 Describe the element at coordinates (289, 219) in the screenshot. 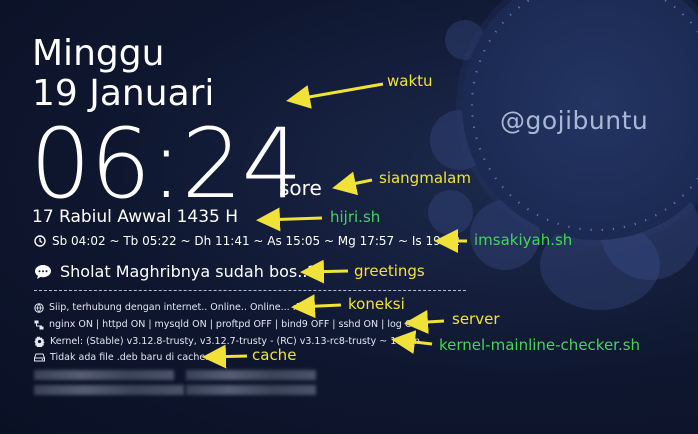

I see `arrow-hijri` at that location.